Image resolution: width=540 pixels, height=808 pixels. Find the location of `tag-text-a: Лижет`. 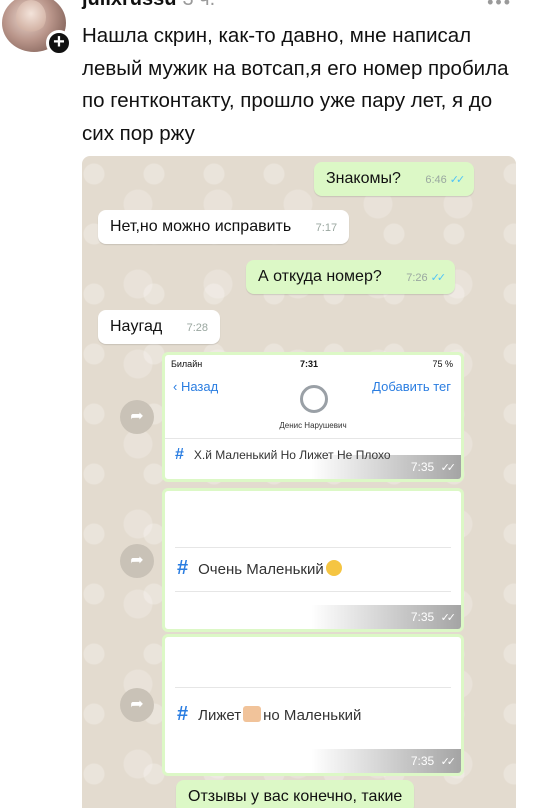

tag-text-a: Лижет is located at coordinates (220, 715).